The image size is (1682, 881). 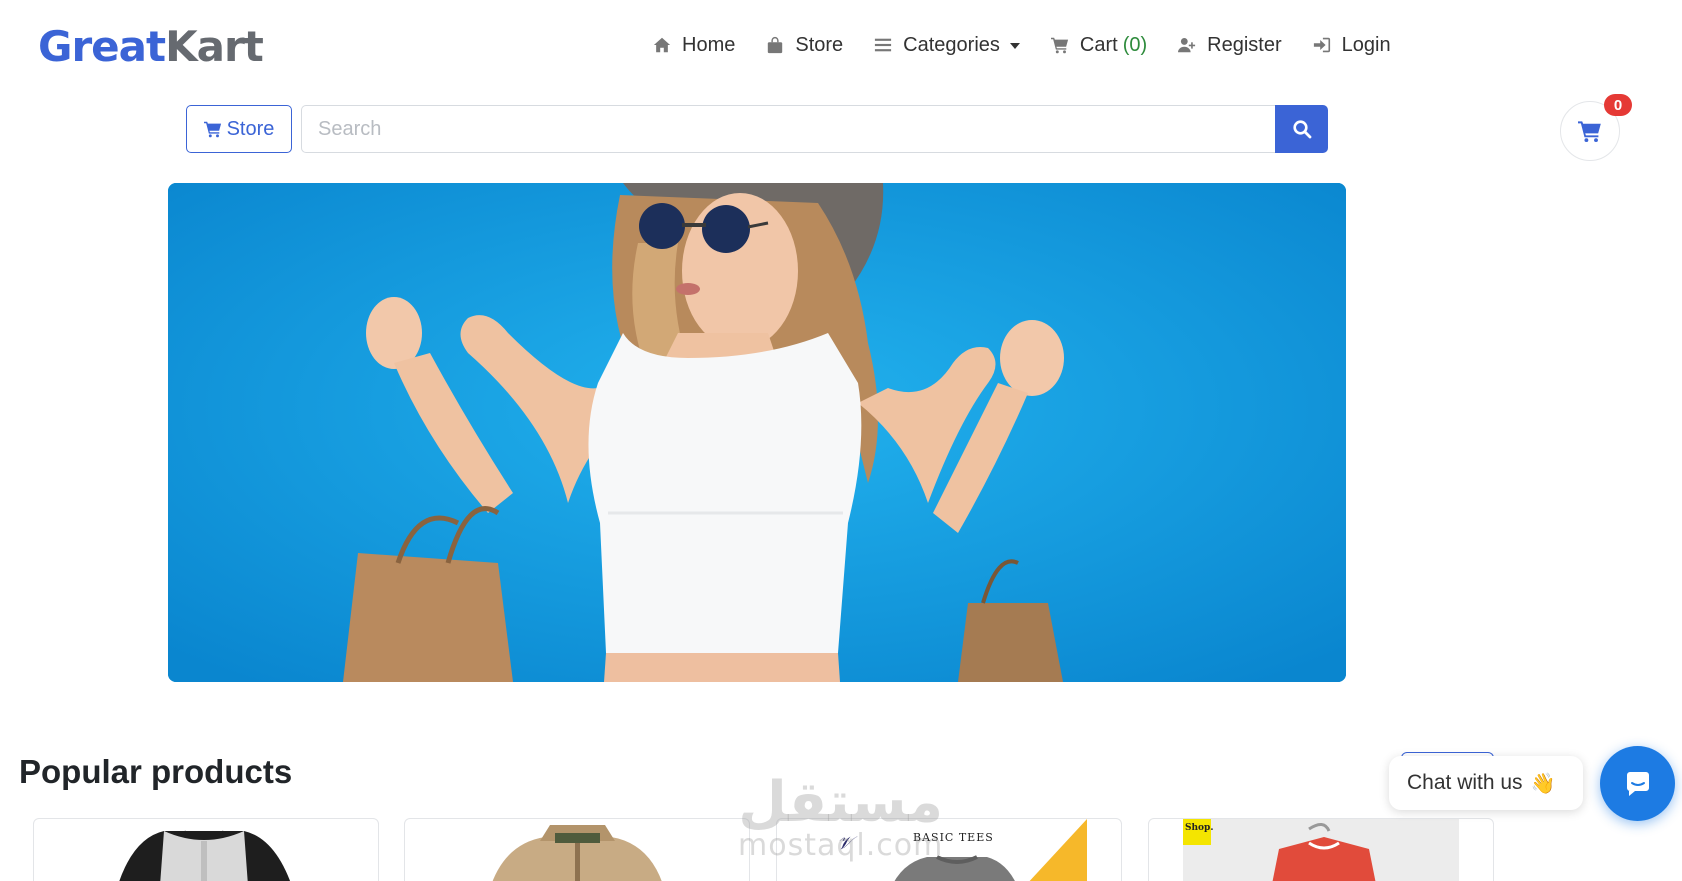 What do you see at coordinates (1322, 45) in the screenshot?
I see `sign-in-icon` at bounding box center [1322, 45].